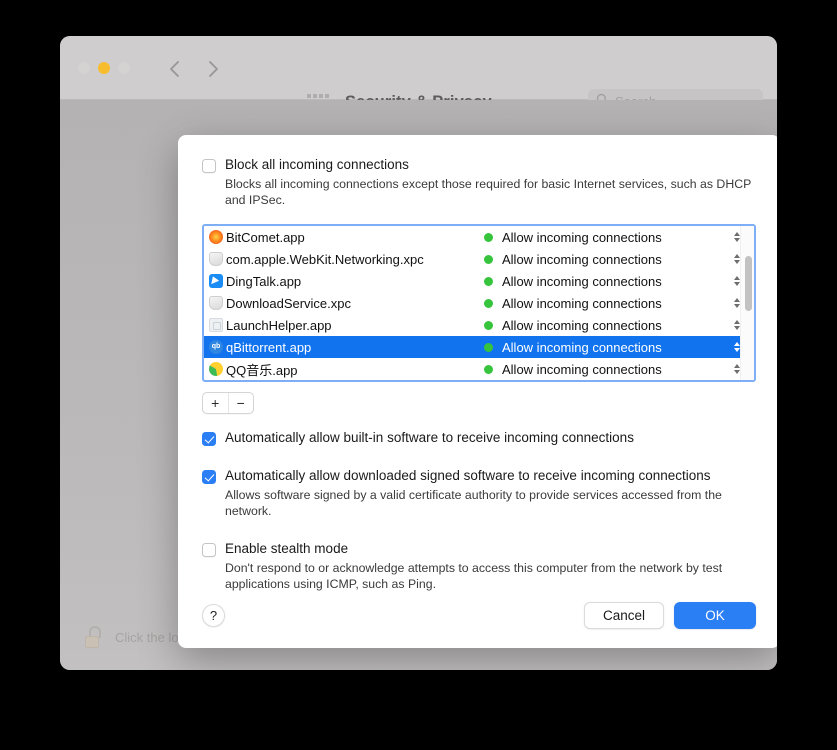 This screenshot has width=837, height=750. I want to click on traffic-light-buttons, so click(104, 68).